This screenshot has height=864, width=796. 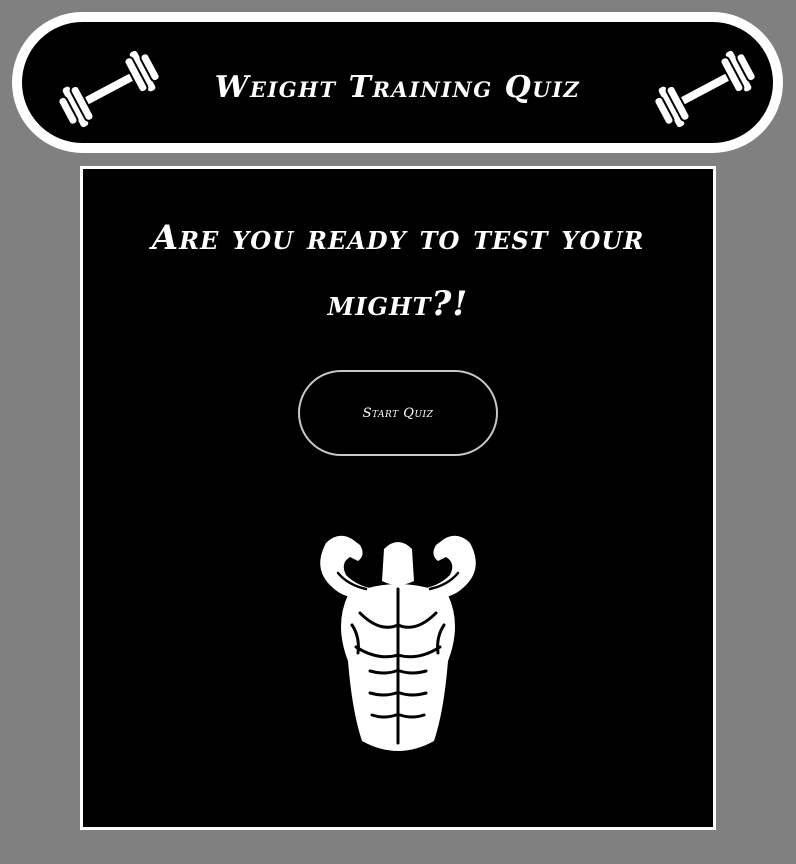 I want to click on bodybuilder-icon, so click(x=398, y=643).